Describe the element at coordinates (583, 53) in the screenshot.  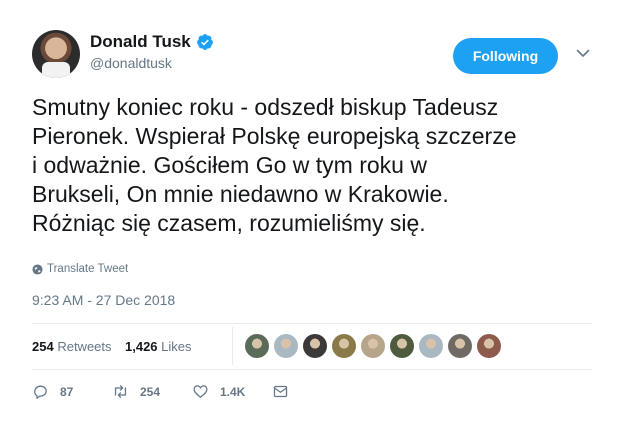
I see `chevron-down-icon` at that location.